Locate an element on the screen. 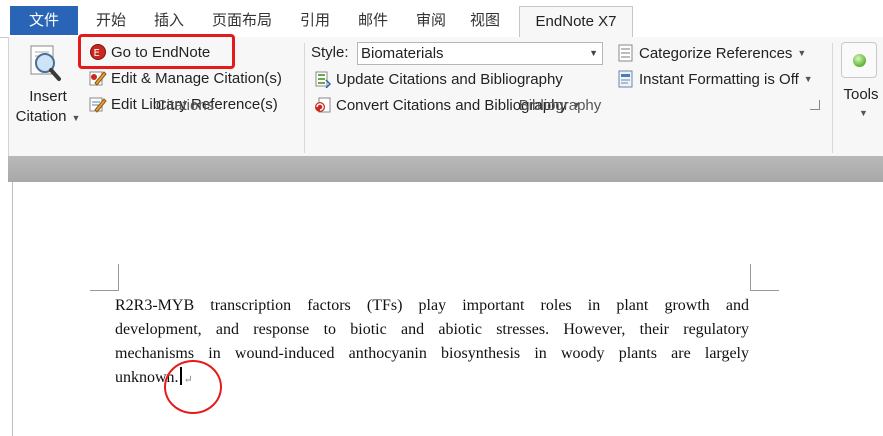 Image resolution: width=883 pixels, height=436 pixels. annotation-circle is located at coordinates (193, 387).